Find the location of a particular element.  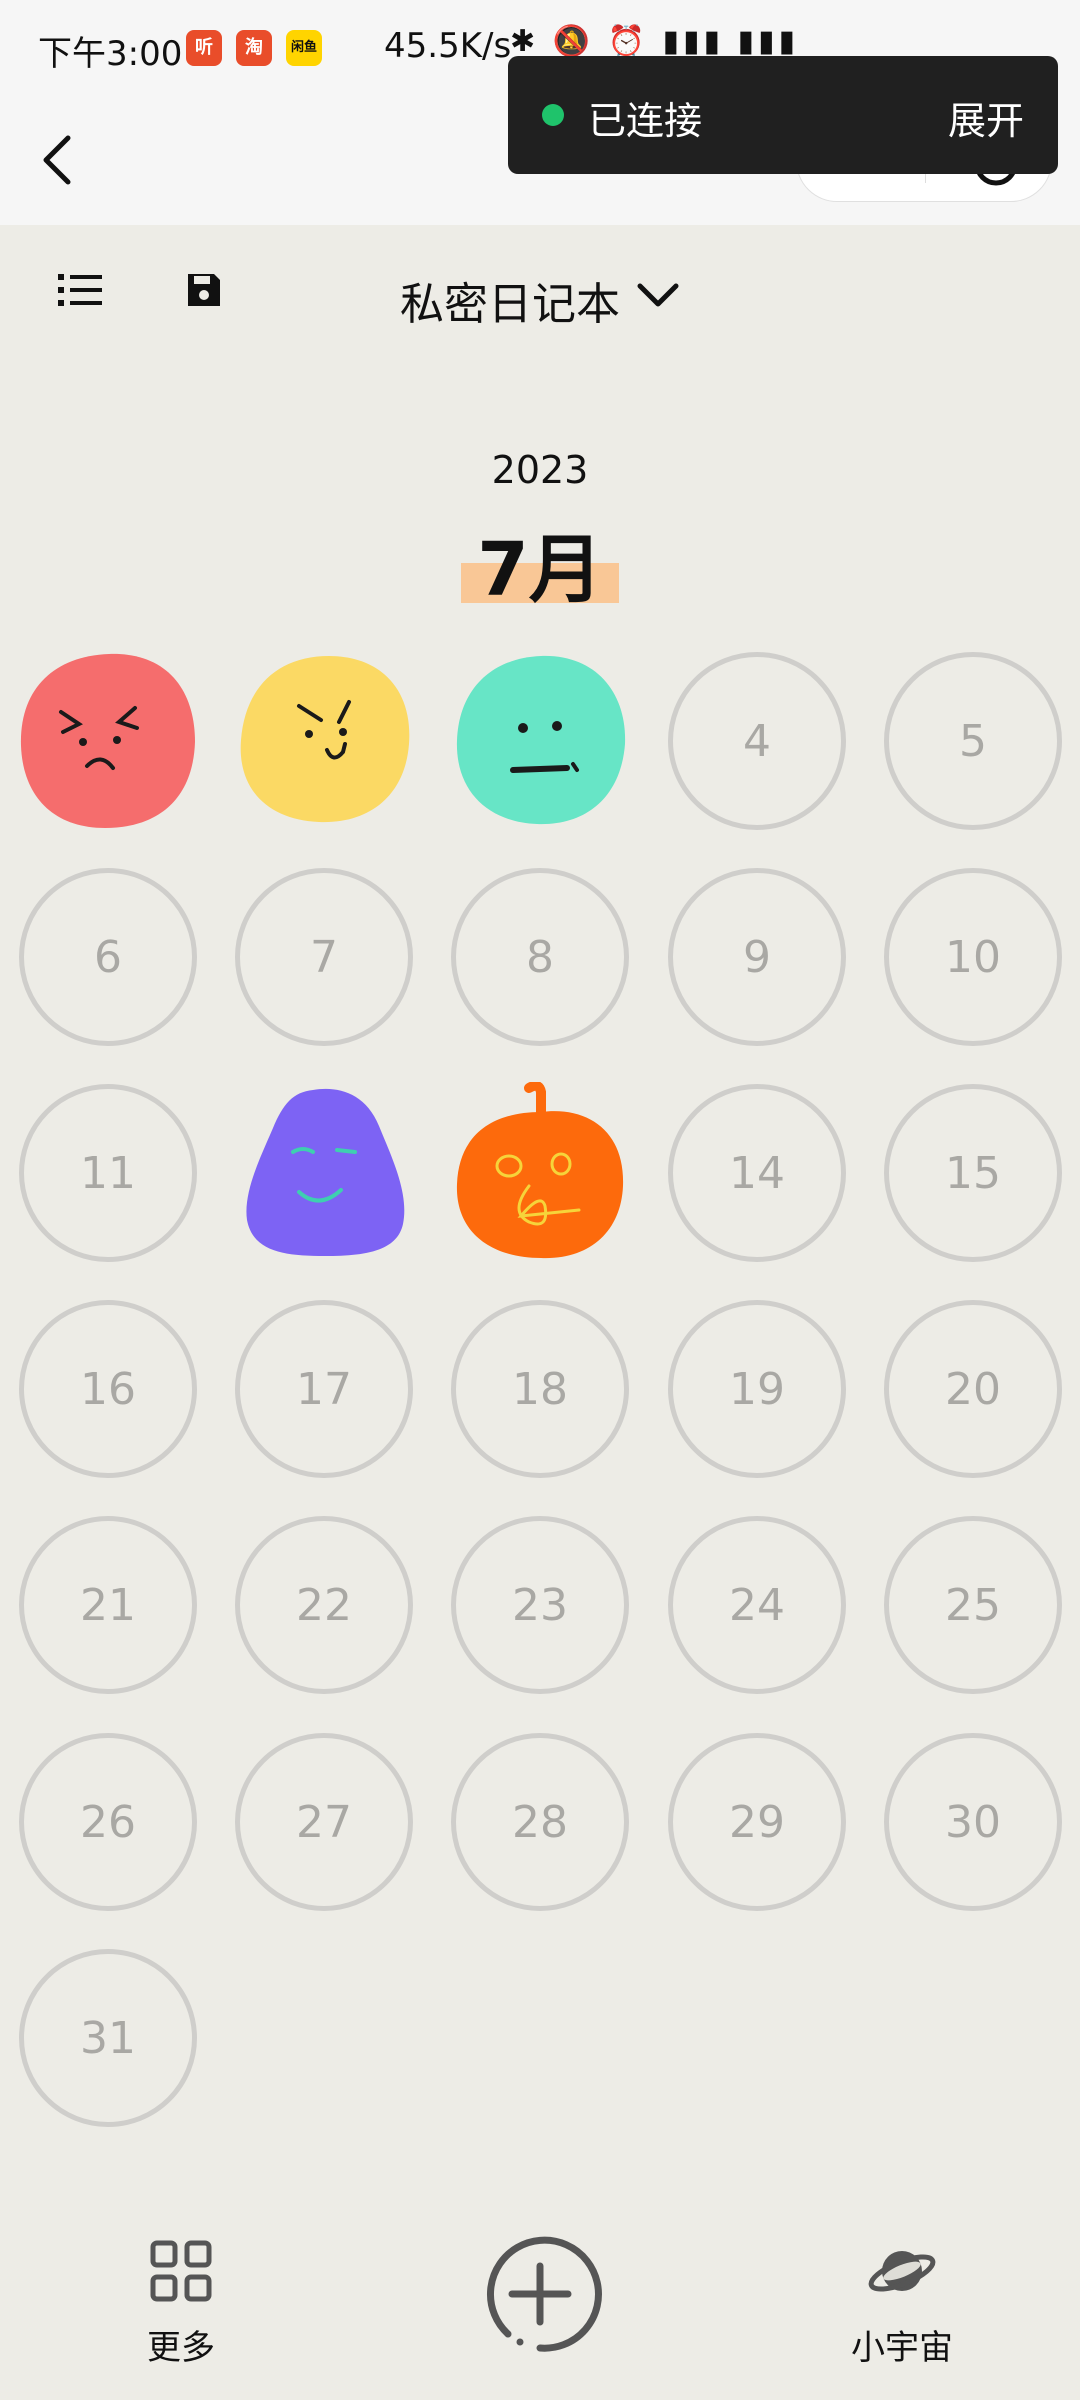

day-8: 8 is located at coordinates (540, 957).